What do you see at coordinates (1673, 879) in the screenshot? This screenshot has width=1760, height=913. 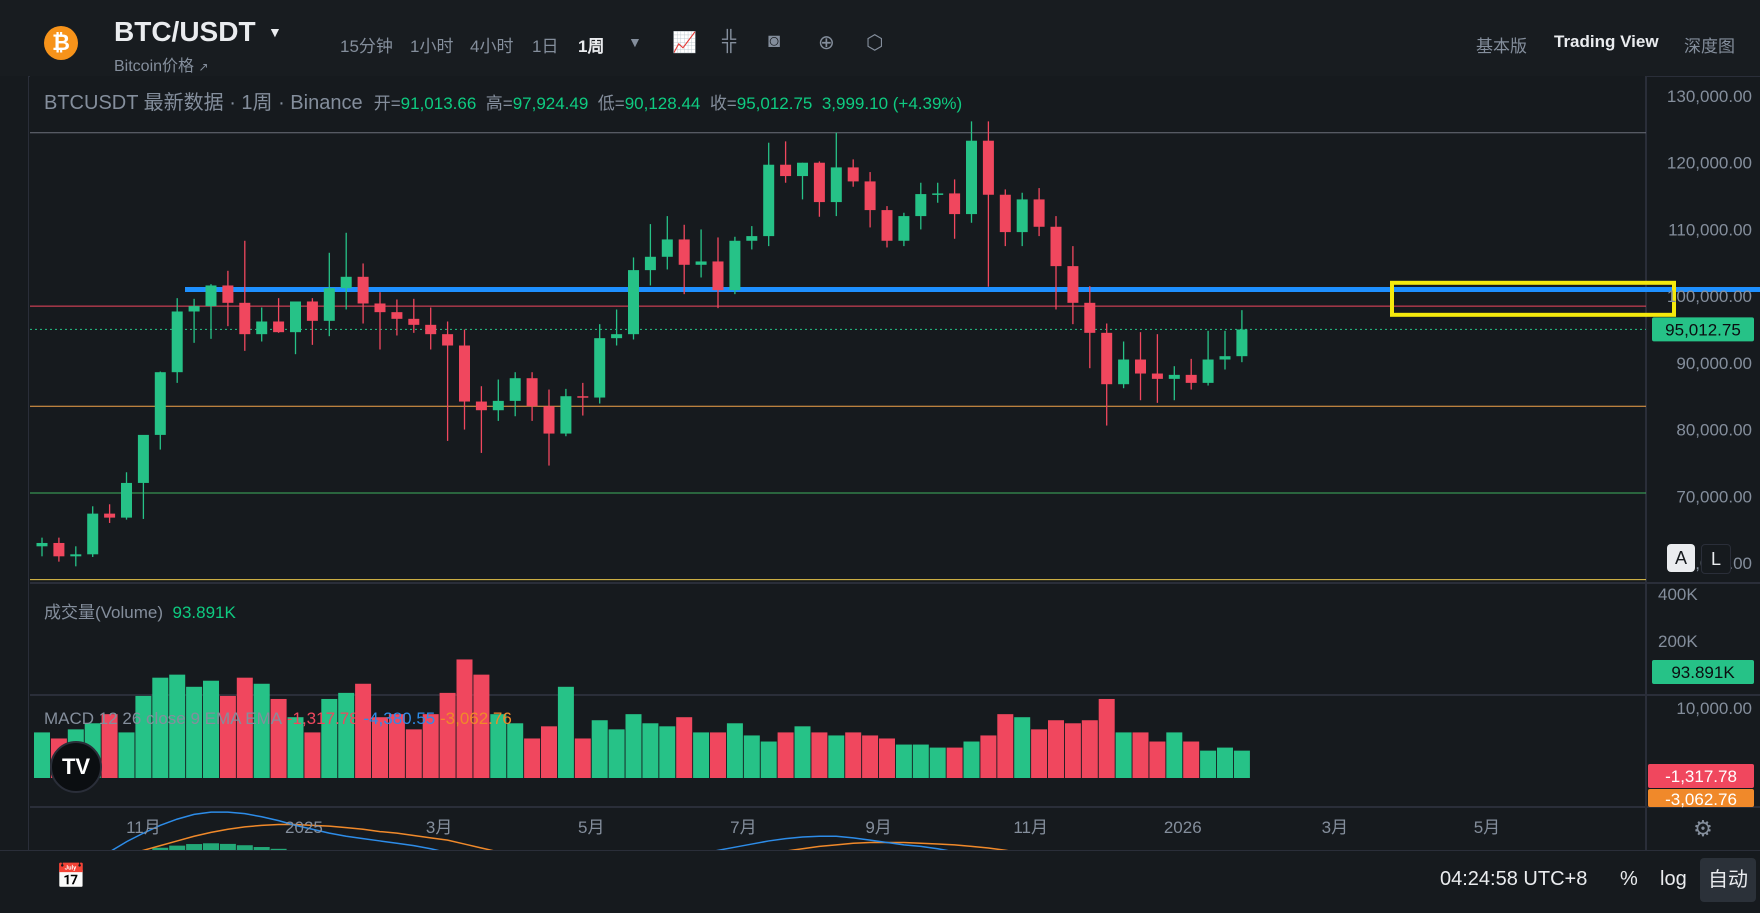 I see `log-button: log` at bounding box center [1673, 879].